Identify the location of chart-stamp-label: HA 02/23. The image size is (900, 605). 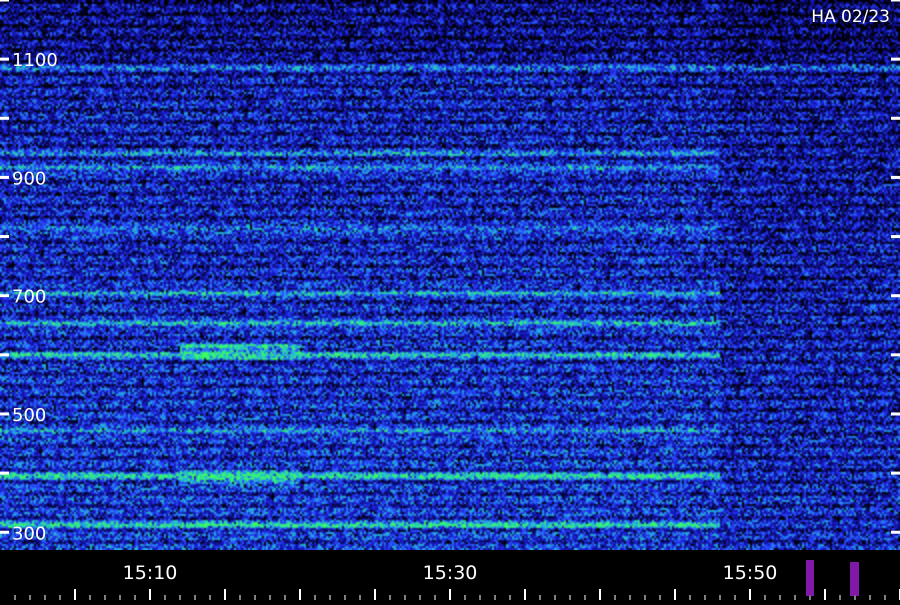
(850, 17).